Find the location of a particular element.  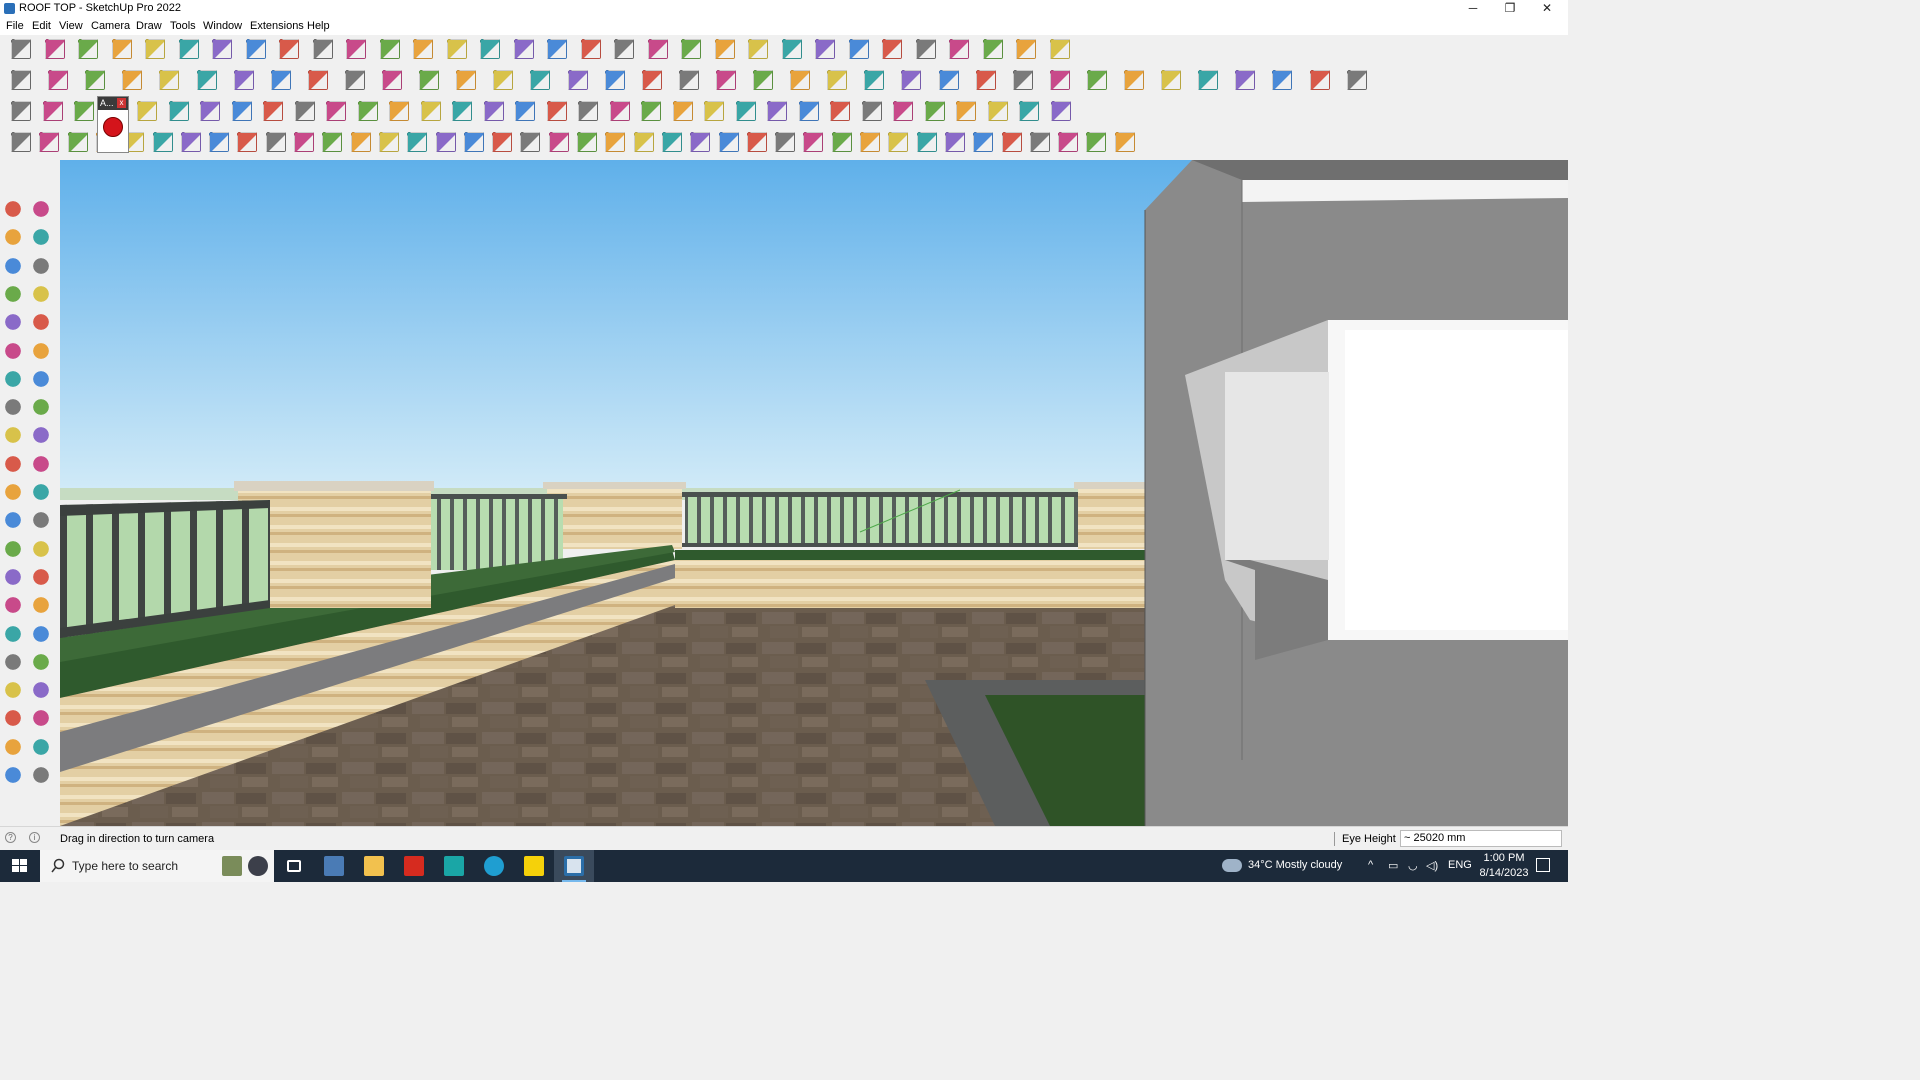

trim-icon is located at coordinates (206, 80).